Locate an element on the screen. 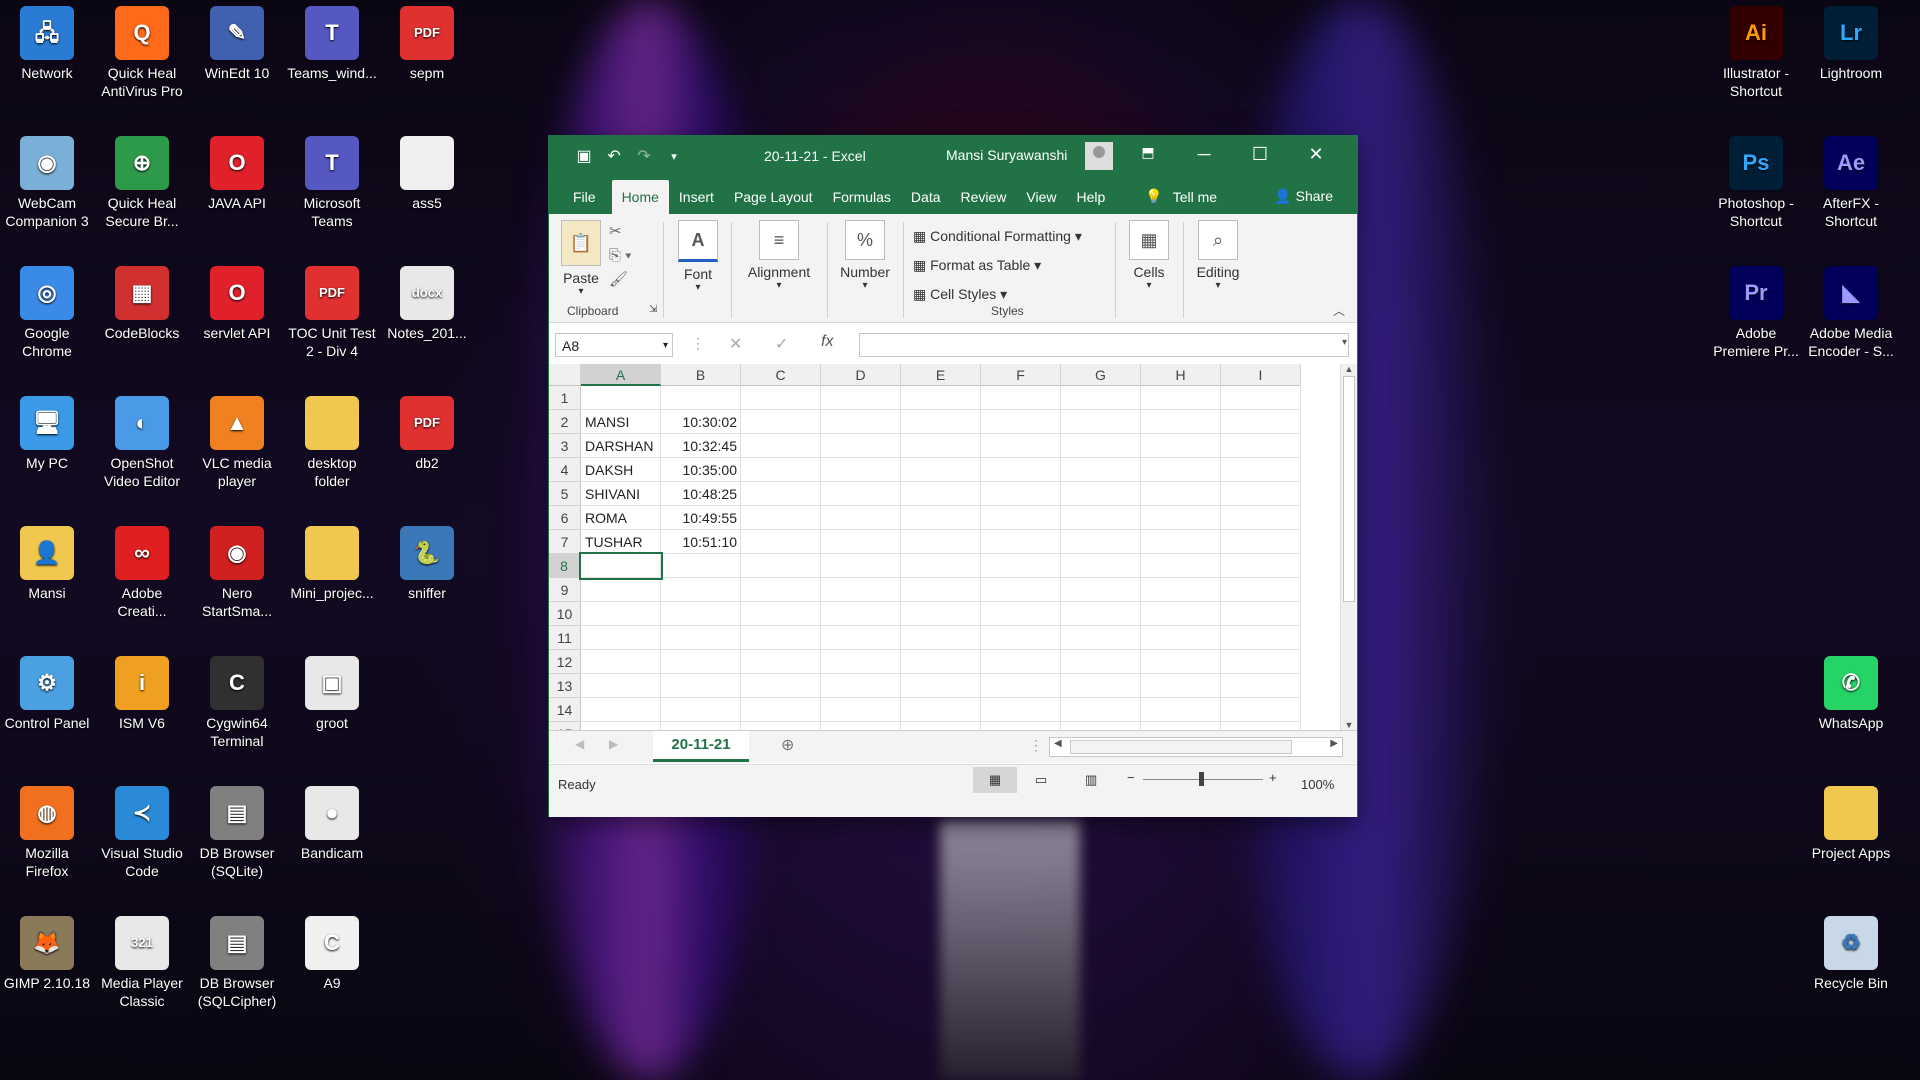 This screenshot has width=1920, height=1080. editing-button: ⌕ Editing ▾ is located at coordinates (1218, 255).